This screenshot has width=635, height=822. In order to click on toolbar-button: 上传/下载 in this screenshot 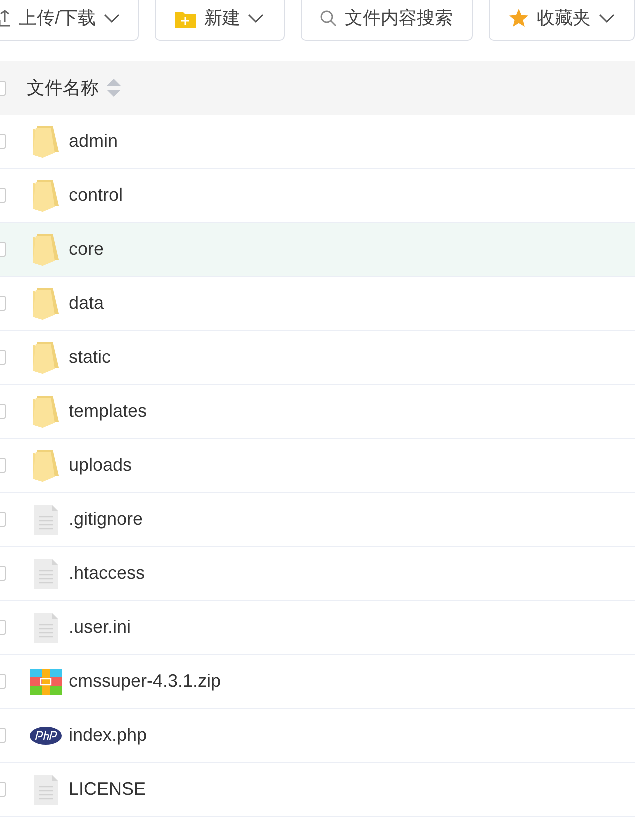, I will do `click(70, 20)`.